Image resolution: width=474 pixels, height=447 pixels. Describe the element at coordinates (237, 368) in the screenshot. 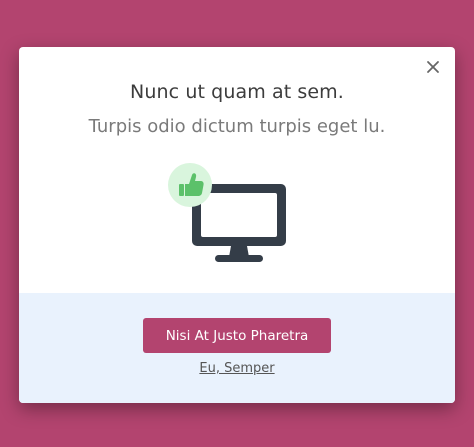

I see `secondary-action-link: Eu, Semper` at that location.